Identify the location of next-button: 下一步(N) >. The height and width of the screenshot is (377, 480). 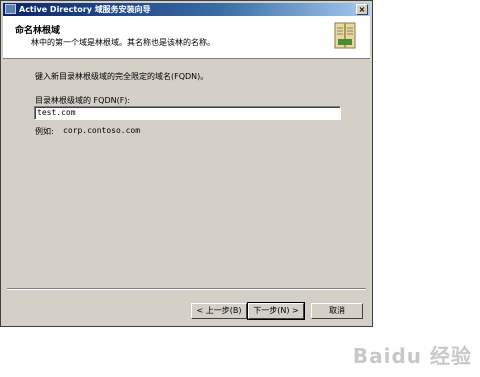
(276, 311).